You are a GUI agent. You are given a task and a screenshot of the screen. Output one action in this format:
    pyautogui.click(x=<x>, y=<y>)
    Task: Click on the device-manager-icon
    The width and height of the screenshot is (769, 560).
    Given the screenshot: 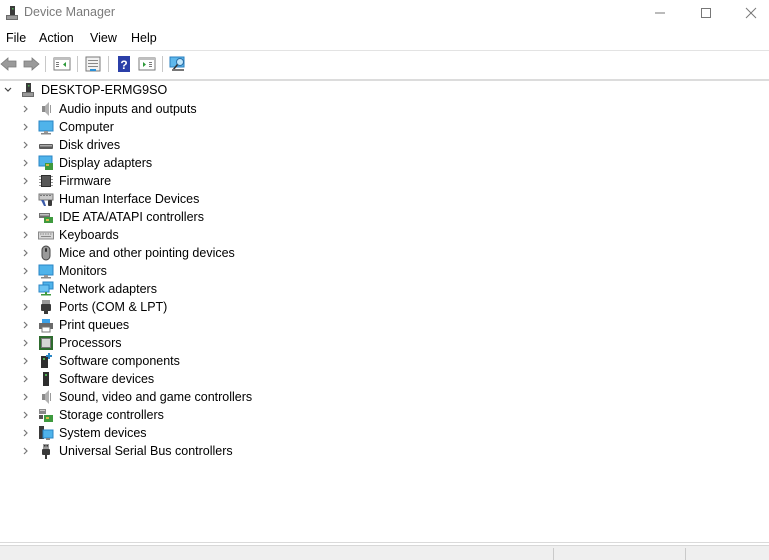 What is the action you would take?
    pyautogui.click(x=12, y=13)
    